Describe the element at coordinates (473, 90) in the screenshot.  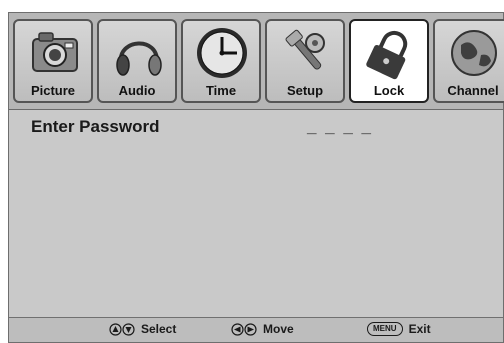
I see `tab-label: Channel` at that location.